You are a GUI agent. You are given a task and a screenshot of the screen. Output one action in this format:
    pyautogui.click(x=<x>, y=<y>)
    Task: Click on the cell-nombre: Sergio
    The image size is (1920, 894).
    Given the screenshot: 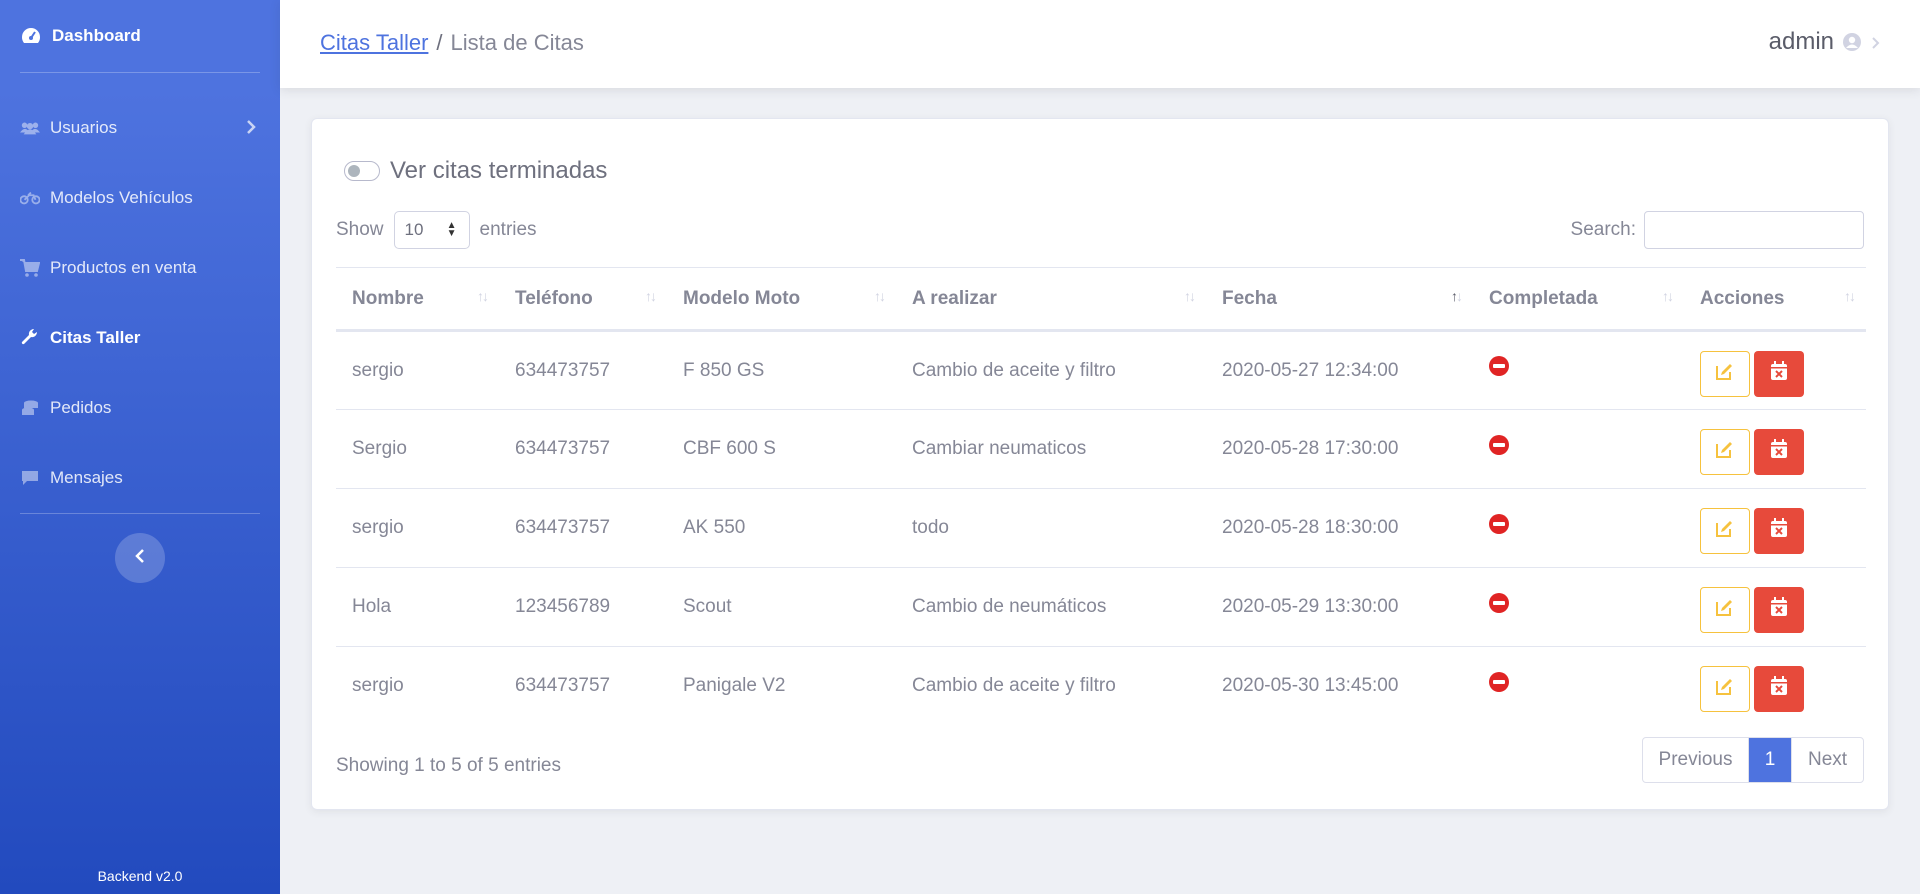 What is the action you would take?
    pyautogui.click(x=417, y=449)
    